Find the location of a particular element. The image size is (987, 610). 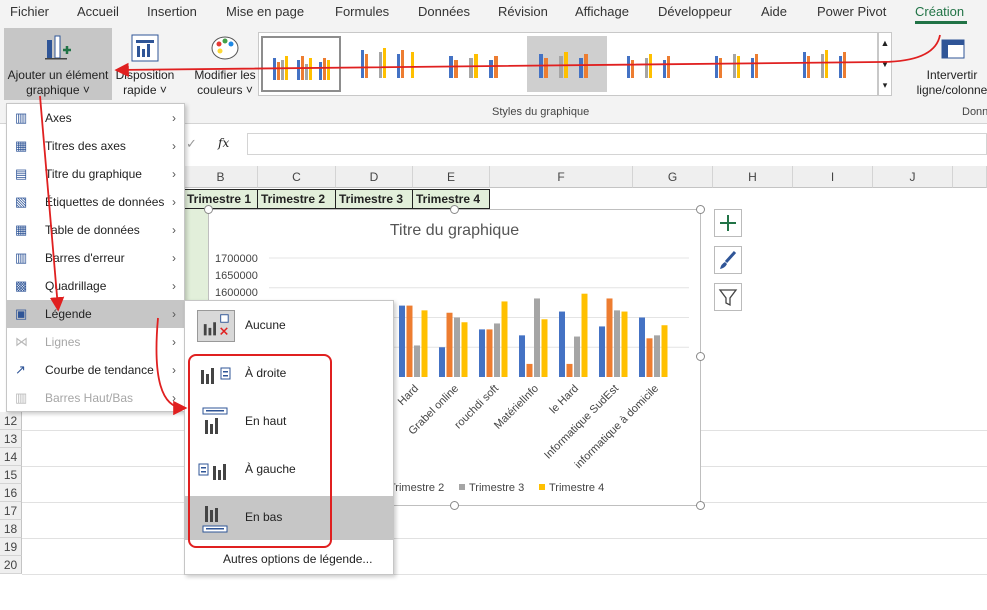

menu-item-label: Table de données is located at coordinates (92, 230).